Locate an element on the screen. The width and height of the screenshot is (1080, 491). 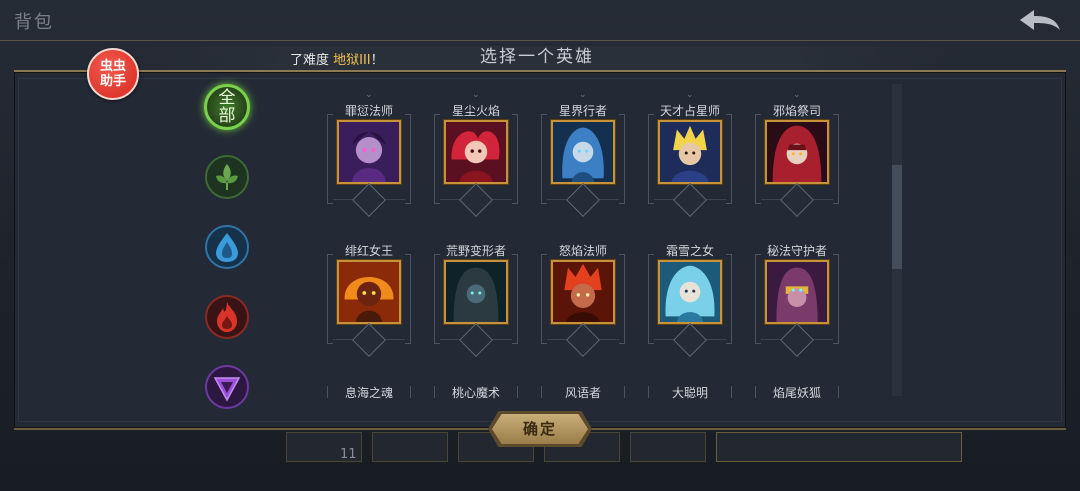
filter-all-label: 全部 is located at coordinates (227, 107).